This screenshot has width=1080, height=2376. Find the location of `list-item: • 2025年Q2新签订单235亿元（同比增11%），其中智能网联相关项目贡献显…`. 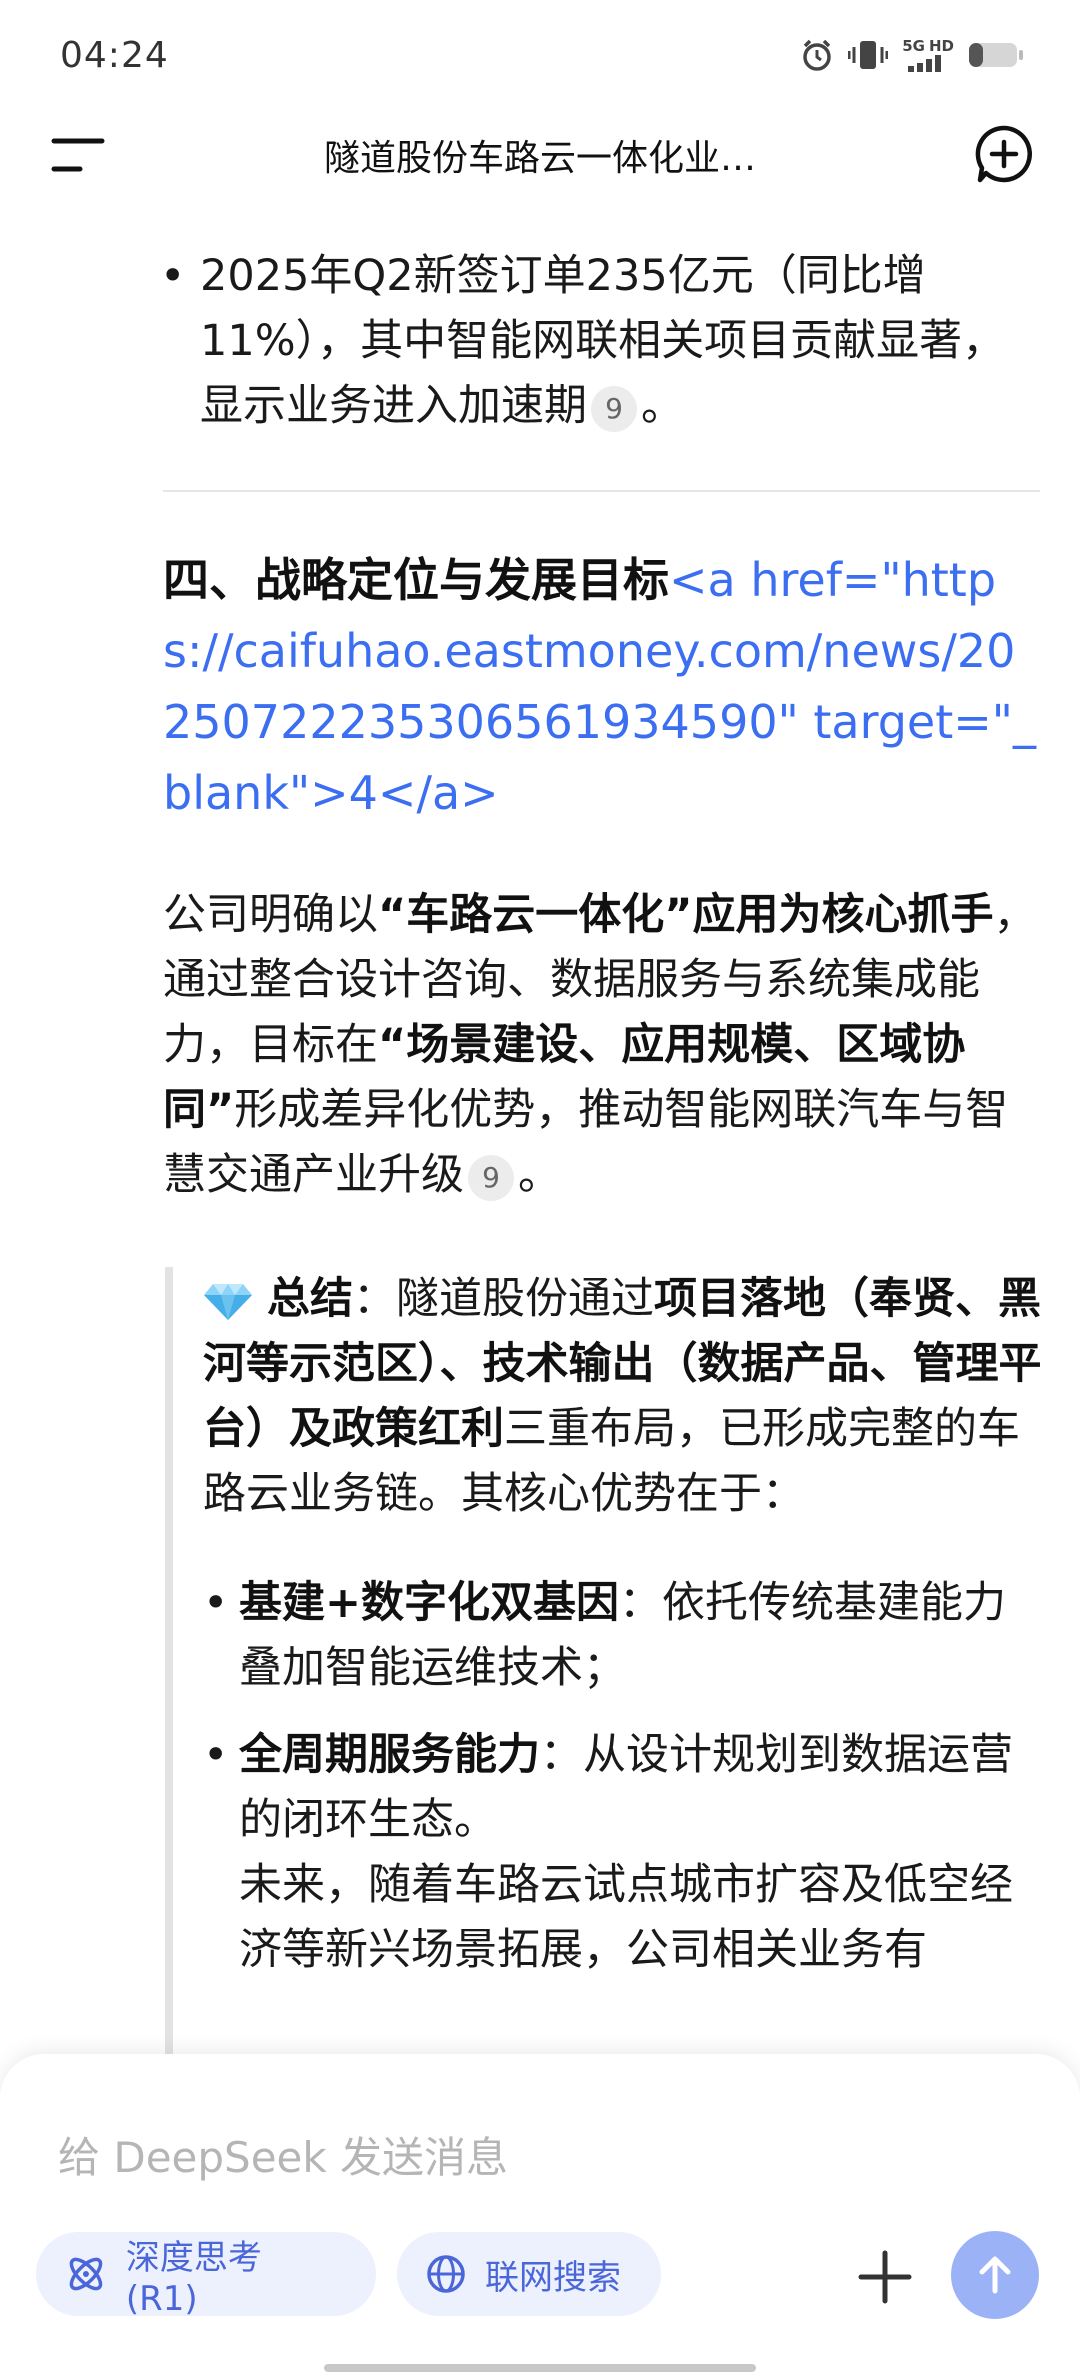

list-item: • 2025年Q2新签订单235亿元（同比增11%），其中智能网联相关项目贡献显… is located at coordinates (600, 341).